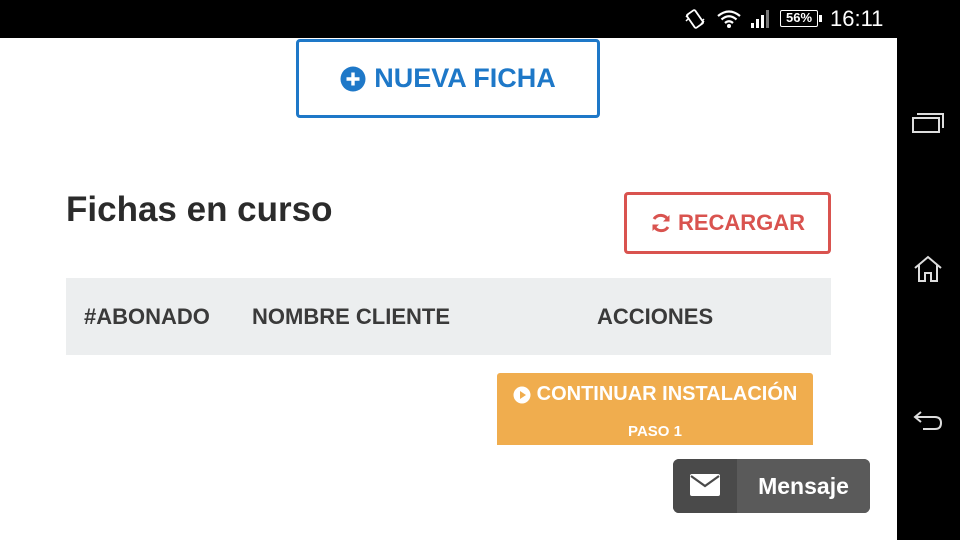 The height and width of the screenshot is (540, 960). I want to click on home-icon, so click(928, 269).